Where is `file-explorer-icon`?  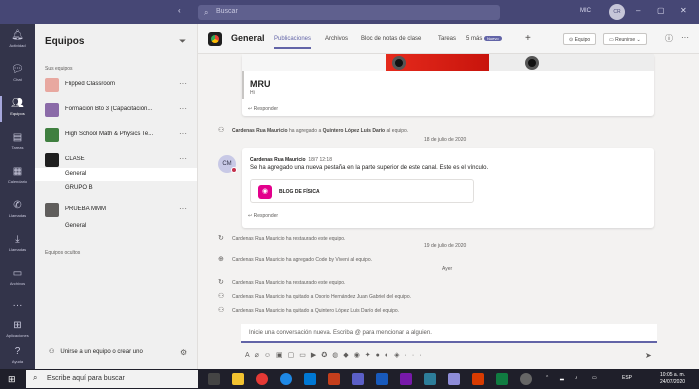 file-explorer-icon is located at coordinates (238, 379).